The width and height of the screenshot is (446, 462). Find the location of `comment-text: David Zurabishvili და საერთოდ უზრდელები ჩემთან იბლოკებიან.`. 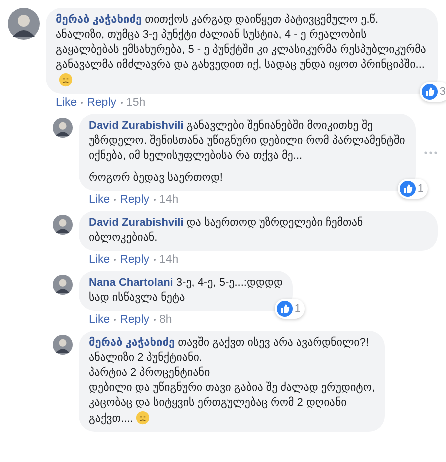

comment-text: David Zurabishvili და საერთოდ უზრდელები ჩემთან იბლოკებიან. is located at coordinates (226, 231).